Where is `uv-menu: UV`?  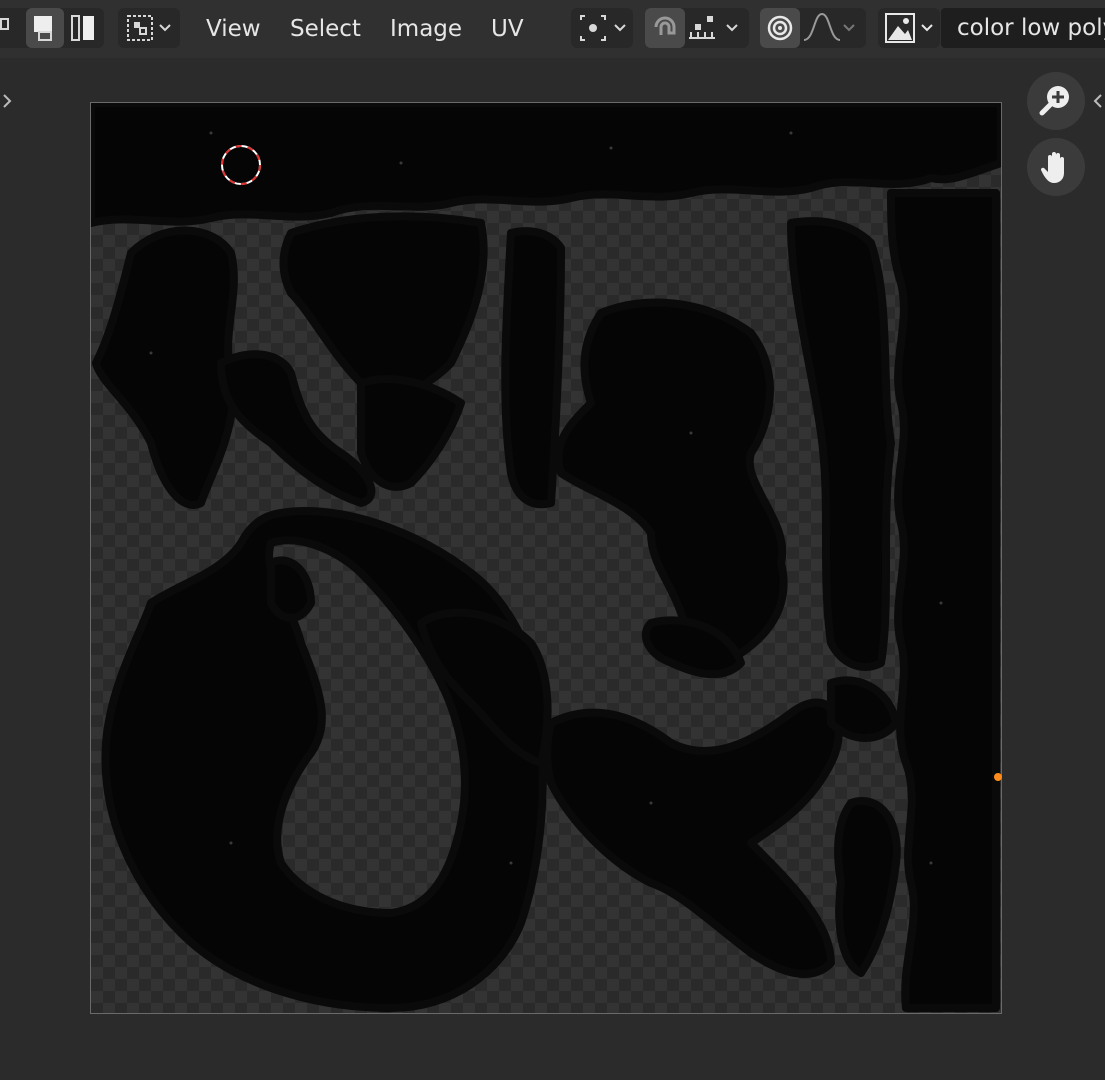
uv-menu: UV is located at coordinates (507, 29).